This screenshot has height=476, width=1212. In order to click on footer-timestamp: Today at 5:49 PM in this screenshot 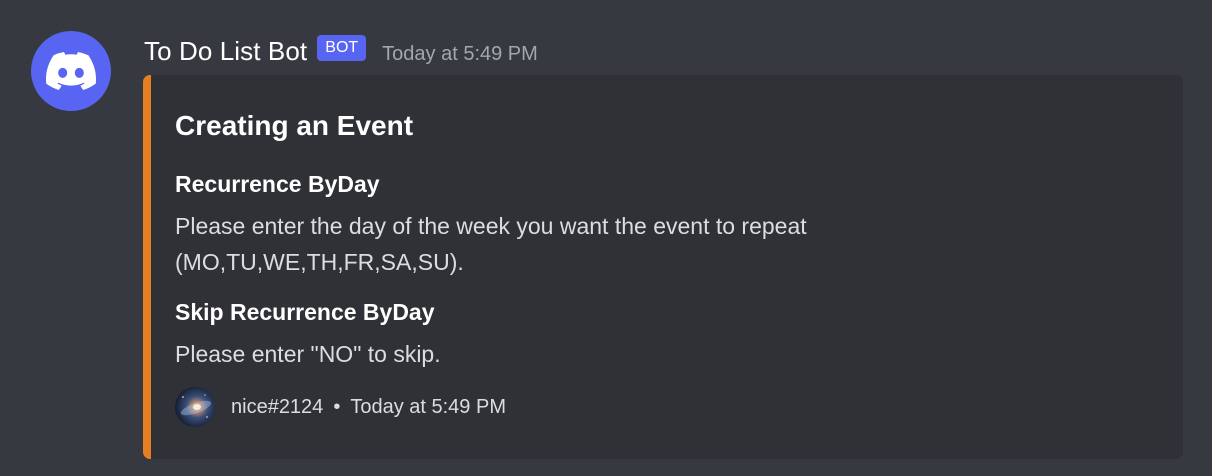, I will do `click(428, 406)`.